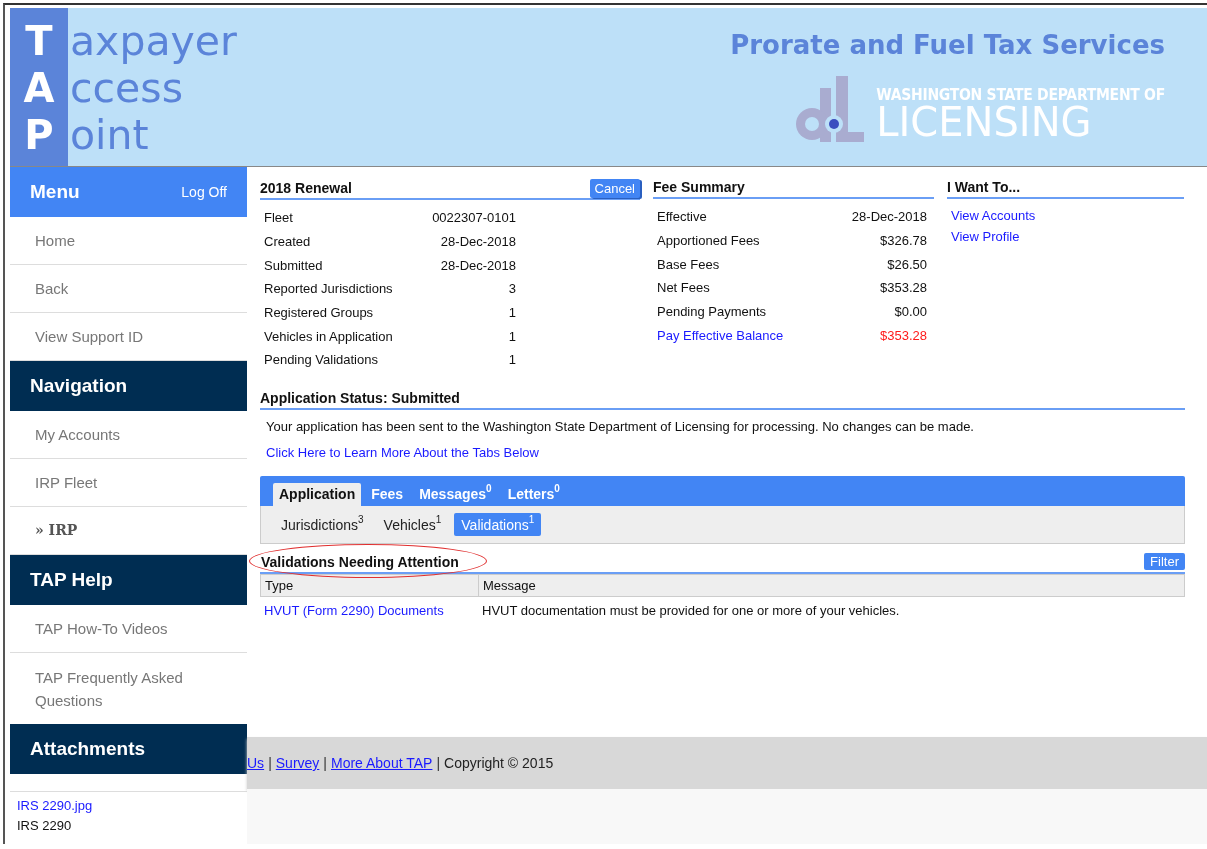  What do you see at coordinates (322, 524) in the screenshot?
I see `subtab: Jurisdictions$^{3}$` at bounding box center [322, 524].